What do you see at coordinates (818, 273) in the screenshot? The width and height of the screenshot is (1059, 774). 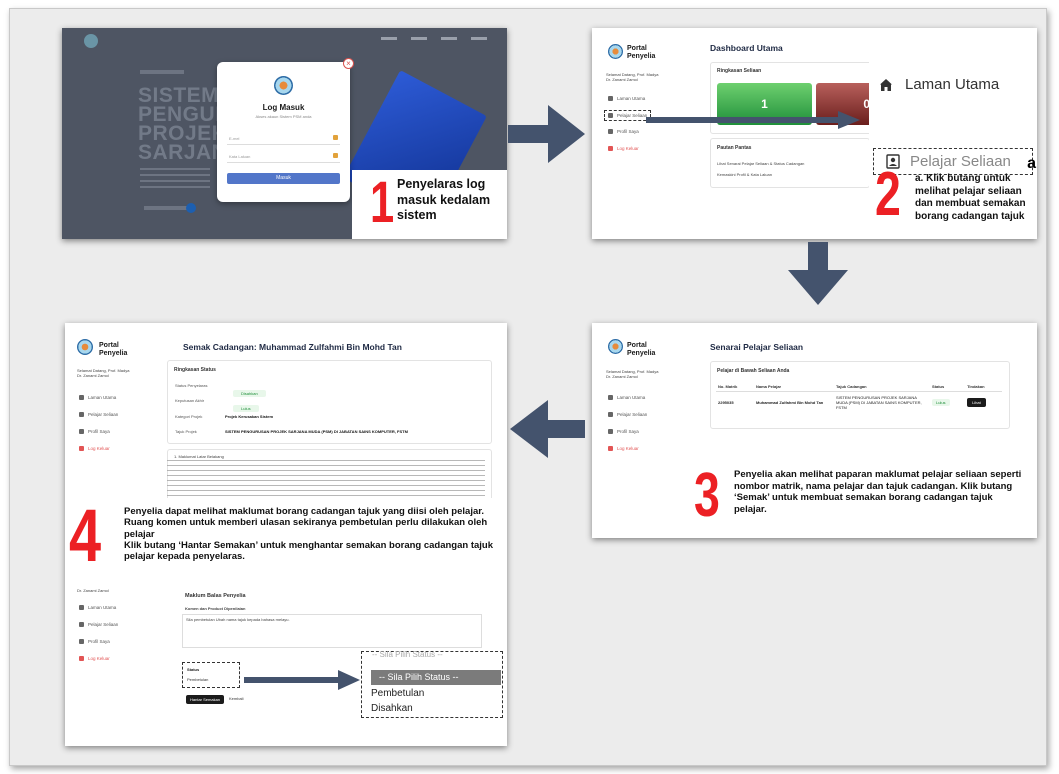 I see `arrow-down` at bounding box center [818, 273].